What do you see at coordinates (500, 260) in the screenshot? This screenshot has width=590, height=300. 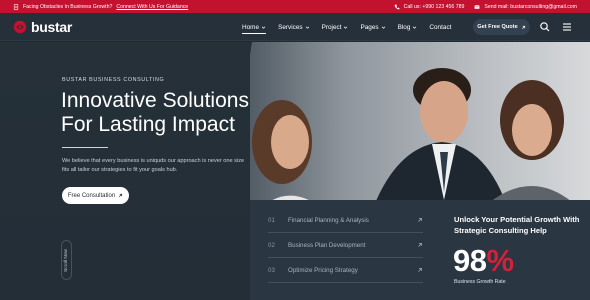 I see `growth-unit: %` at bounding box center [500, 260].